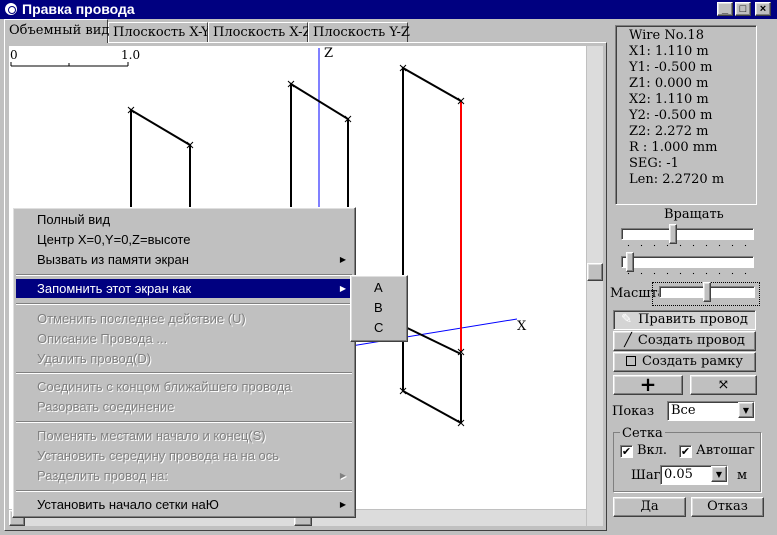 This screenshot has width=777, height=535. Describe the element at coordinates (328, 53) in the screenshot. I see `axis-z-label: Z` at that location.